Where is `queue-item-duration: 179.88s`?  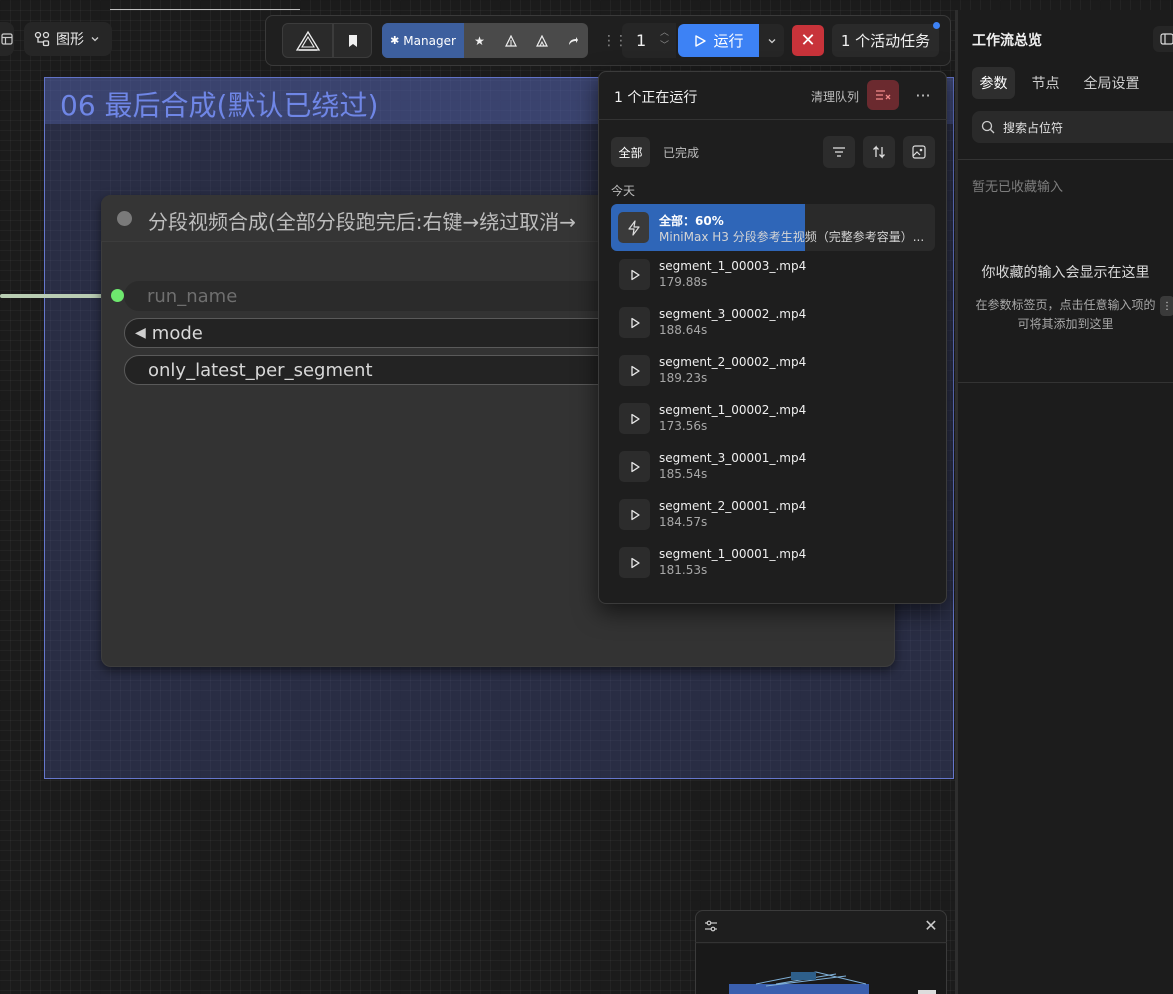
queue-item-duration: 179.88s is located at coordinates (683, 282).